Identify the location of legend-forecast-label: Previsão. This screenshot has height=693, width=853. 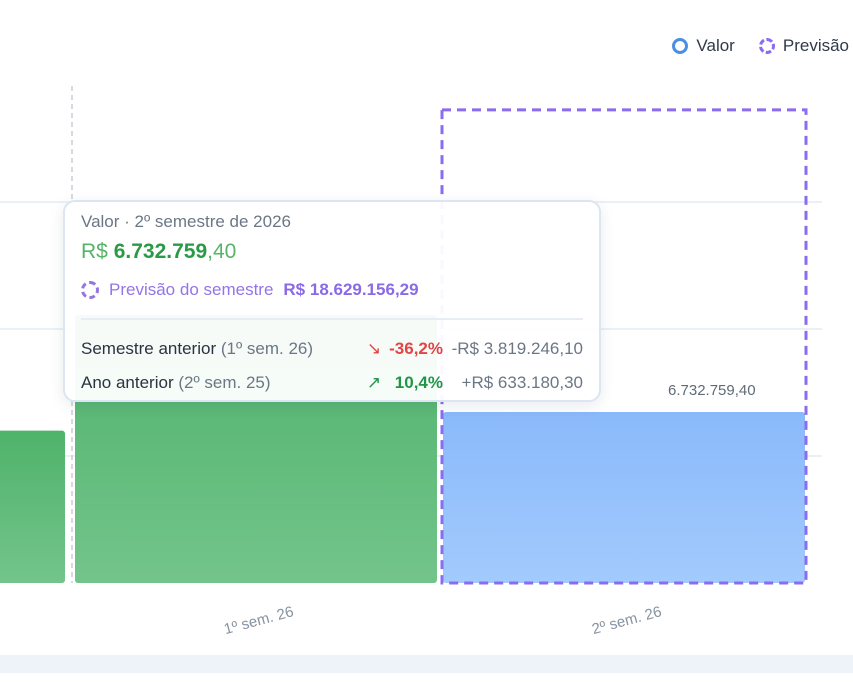
(815, 45).